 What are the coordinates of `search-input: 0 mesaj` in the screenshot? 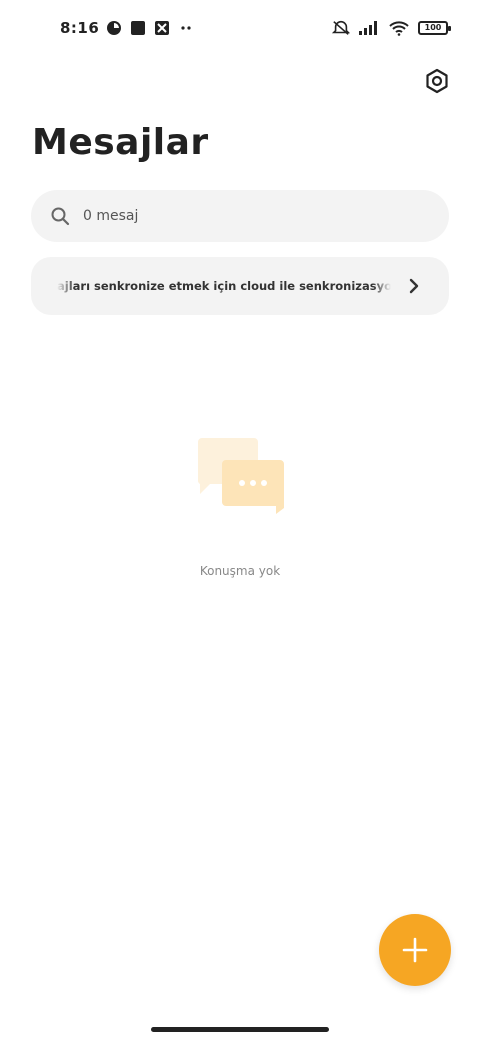 It's located at (110, 216).